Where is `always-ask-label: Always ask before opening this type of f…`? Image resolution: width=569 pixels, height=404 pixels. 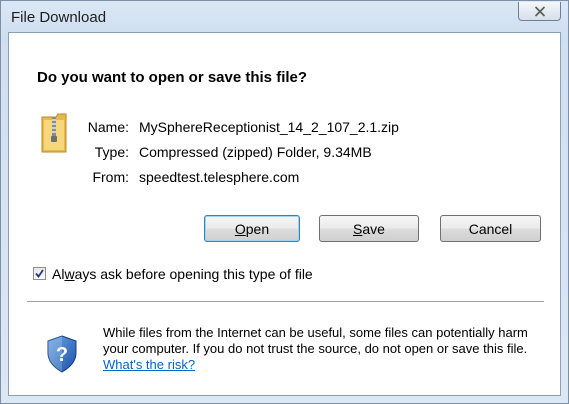
always-ask-label: Always ask before opening this type of f… is located at coordinates (182, 274).